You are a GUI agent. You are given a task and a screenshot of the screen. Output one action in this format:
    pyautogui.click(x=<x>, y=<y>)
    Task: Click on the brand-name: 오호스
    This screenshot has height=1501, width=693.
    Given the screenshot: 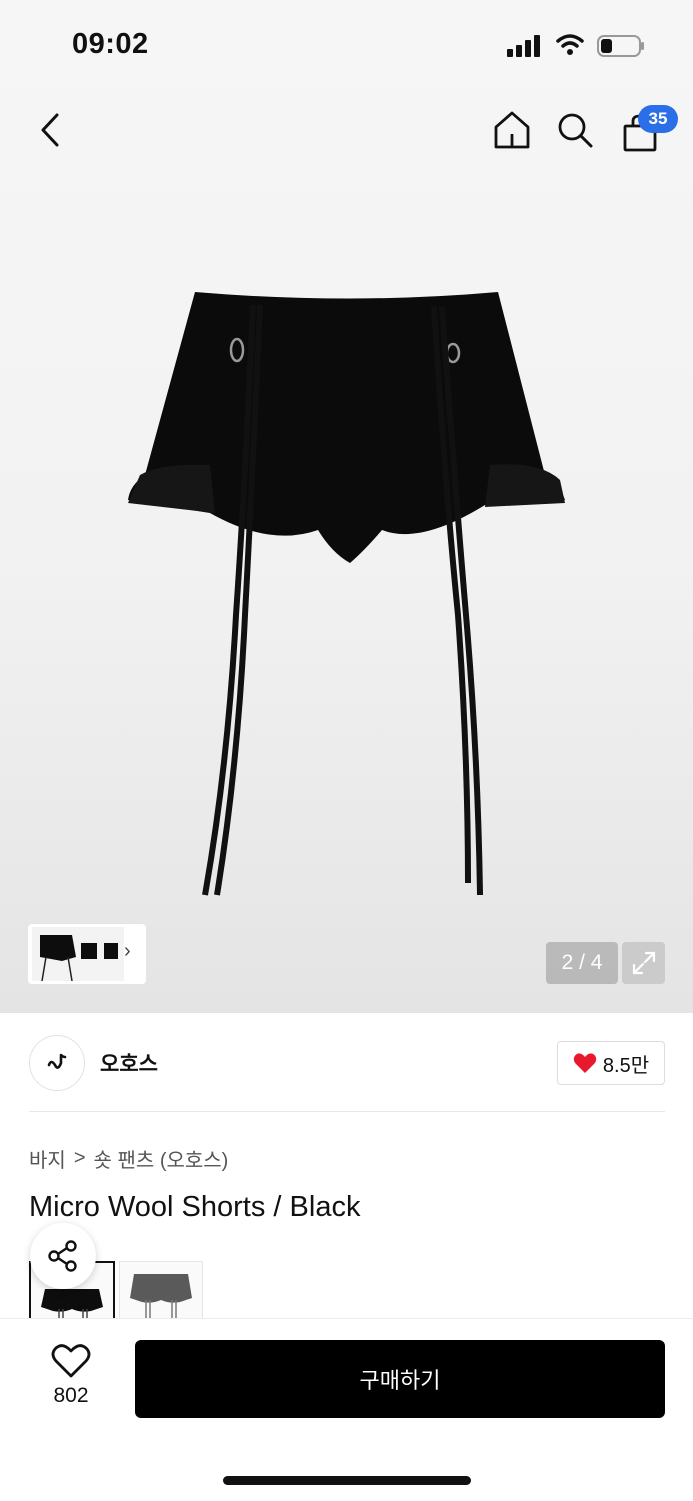 What is the action you would take?
    pyautogui.click(x=129, y=1063)
    